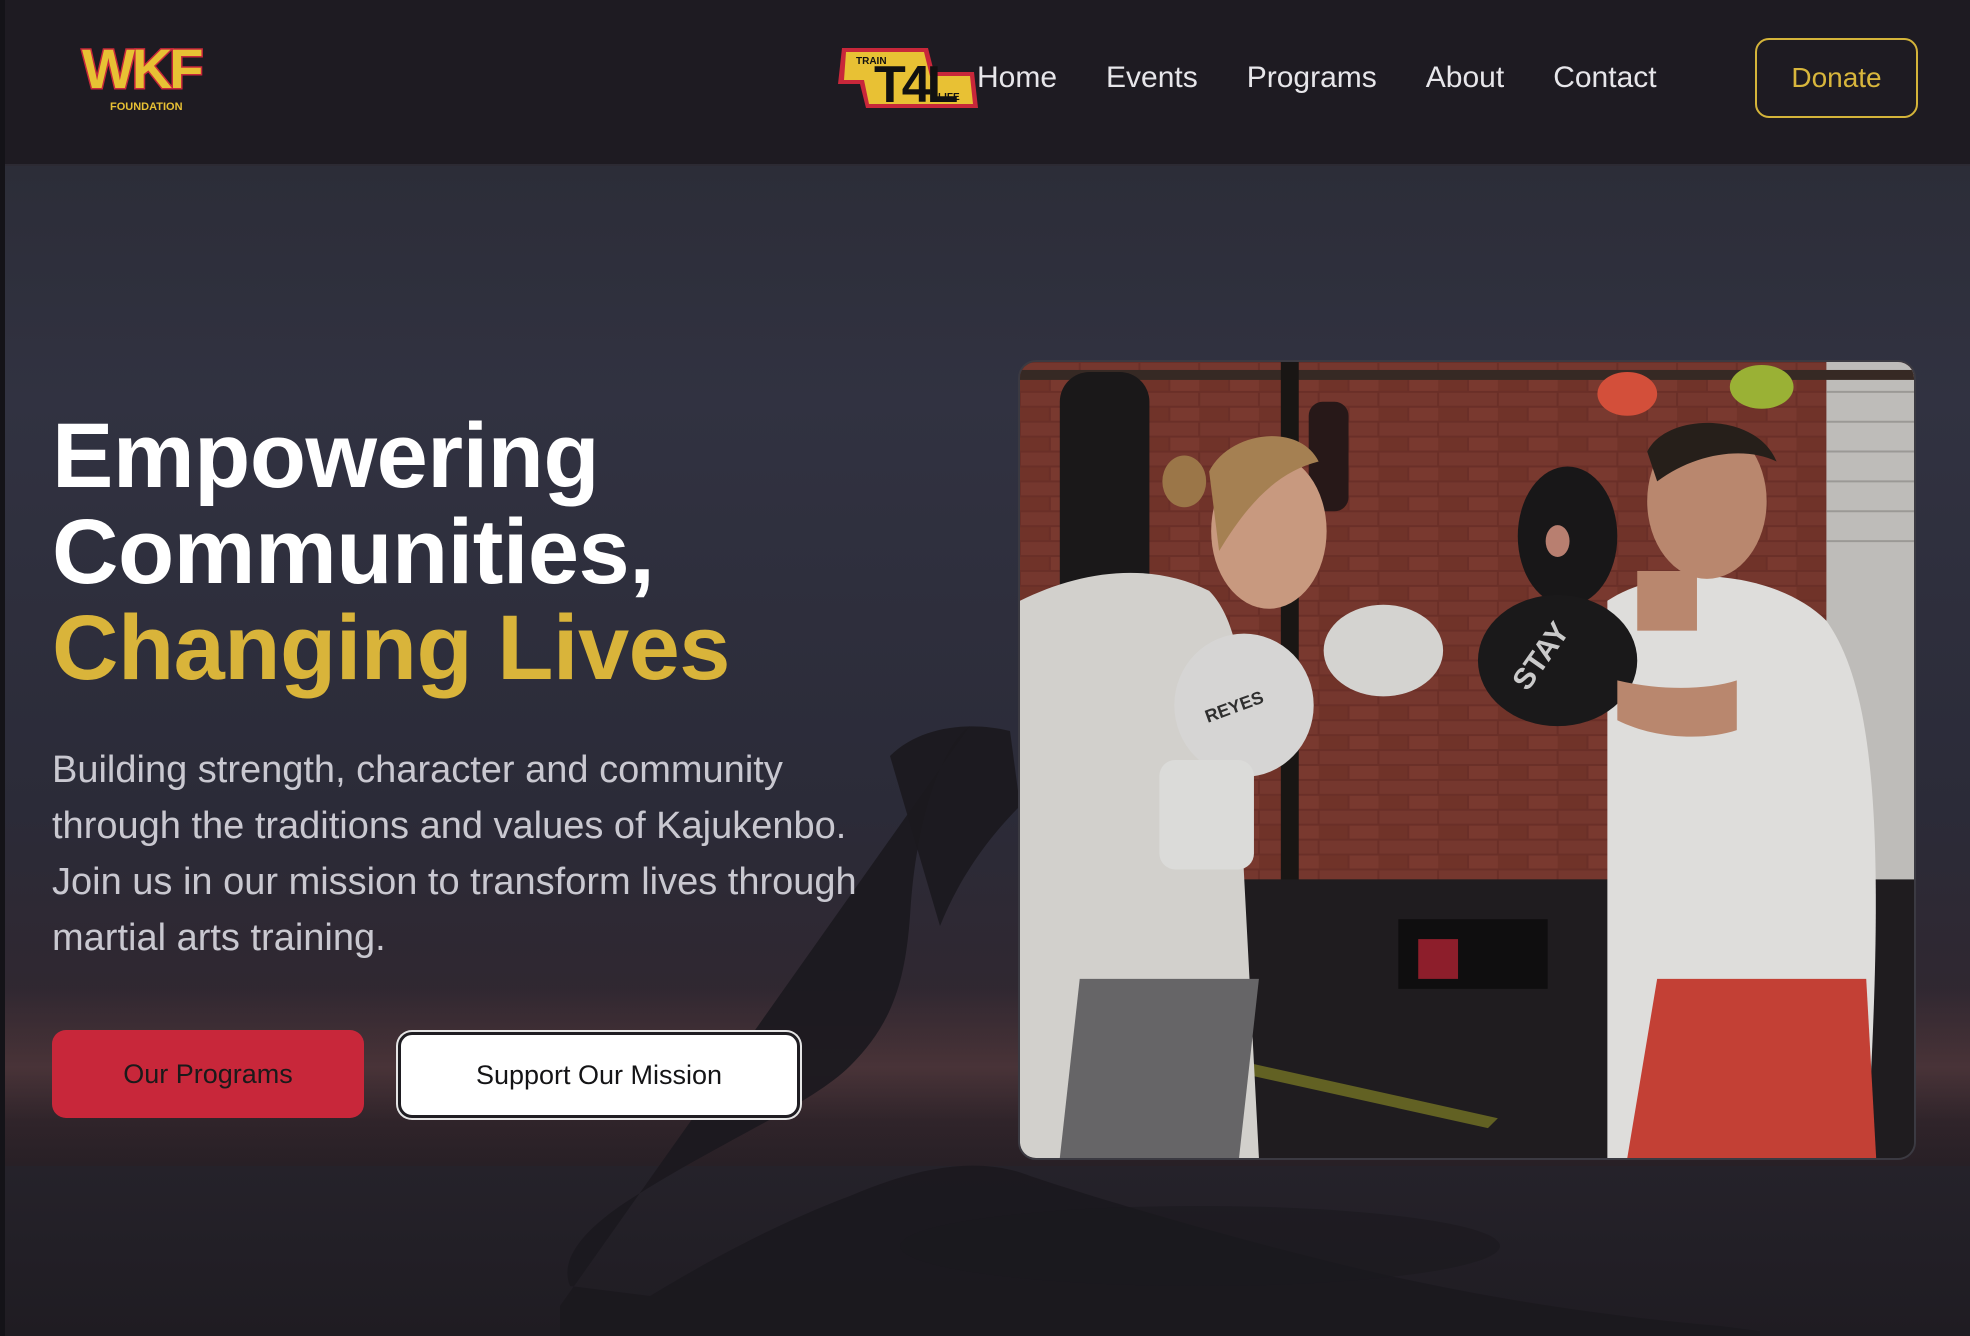 The height and width of the screenshot is (1336, 1970). Describe the element at coordinates (142, 68) in the screenshot. I see `wkf-logo-text: WKF` at that location.